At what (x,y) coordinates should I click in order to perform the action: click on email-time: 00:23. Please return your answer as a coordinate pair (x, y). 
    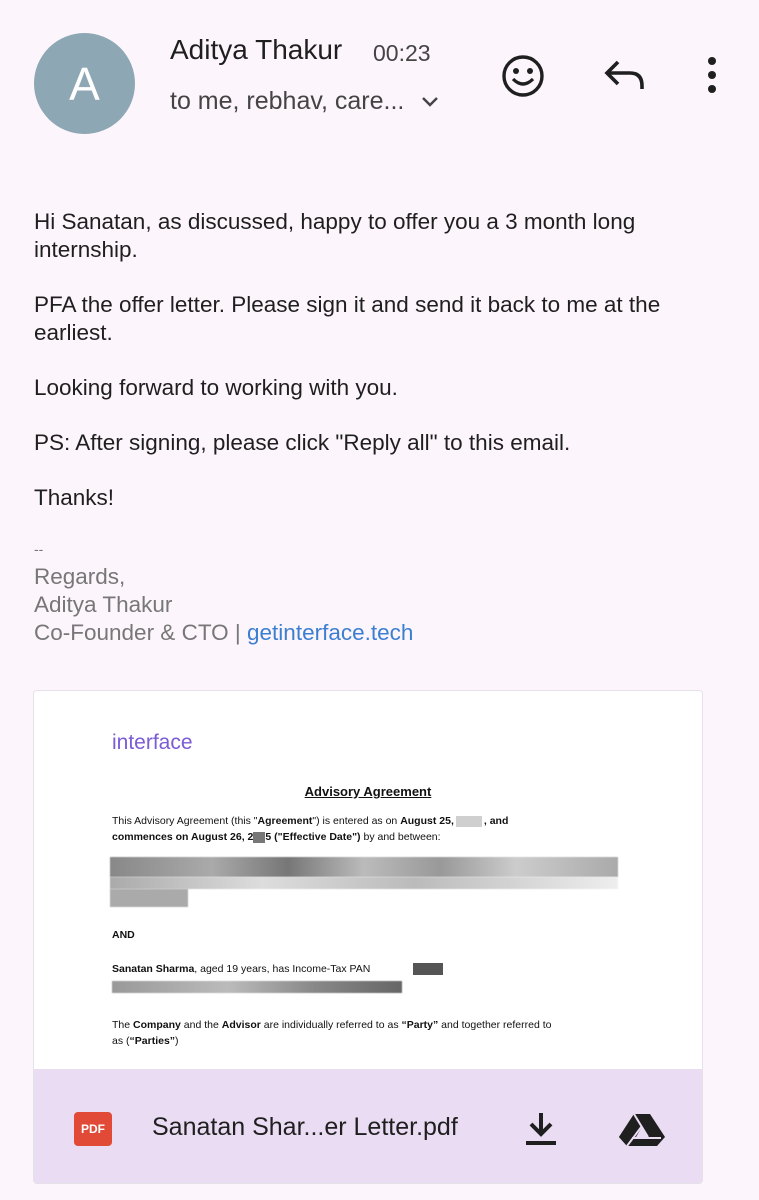
    Looking at the image, I should click on (402, 53).